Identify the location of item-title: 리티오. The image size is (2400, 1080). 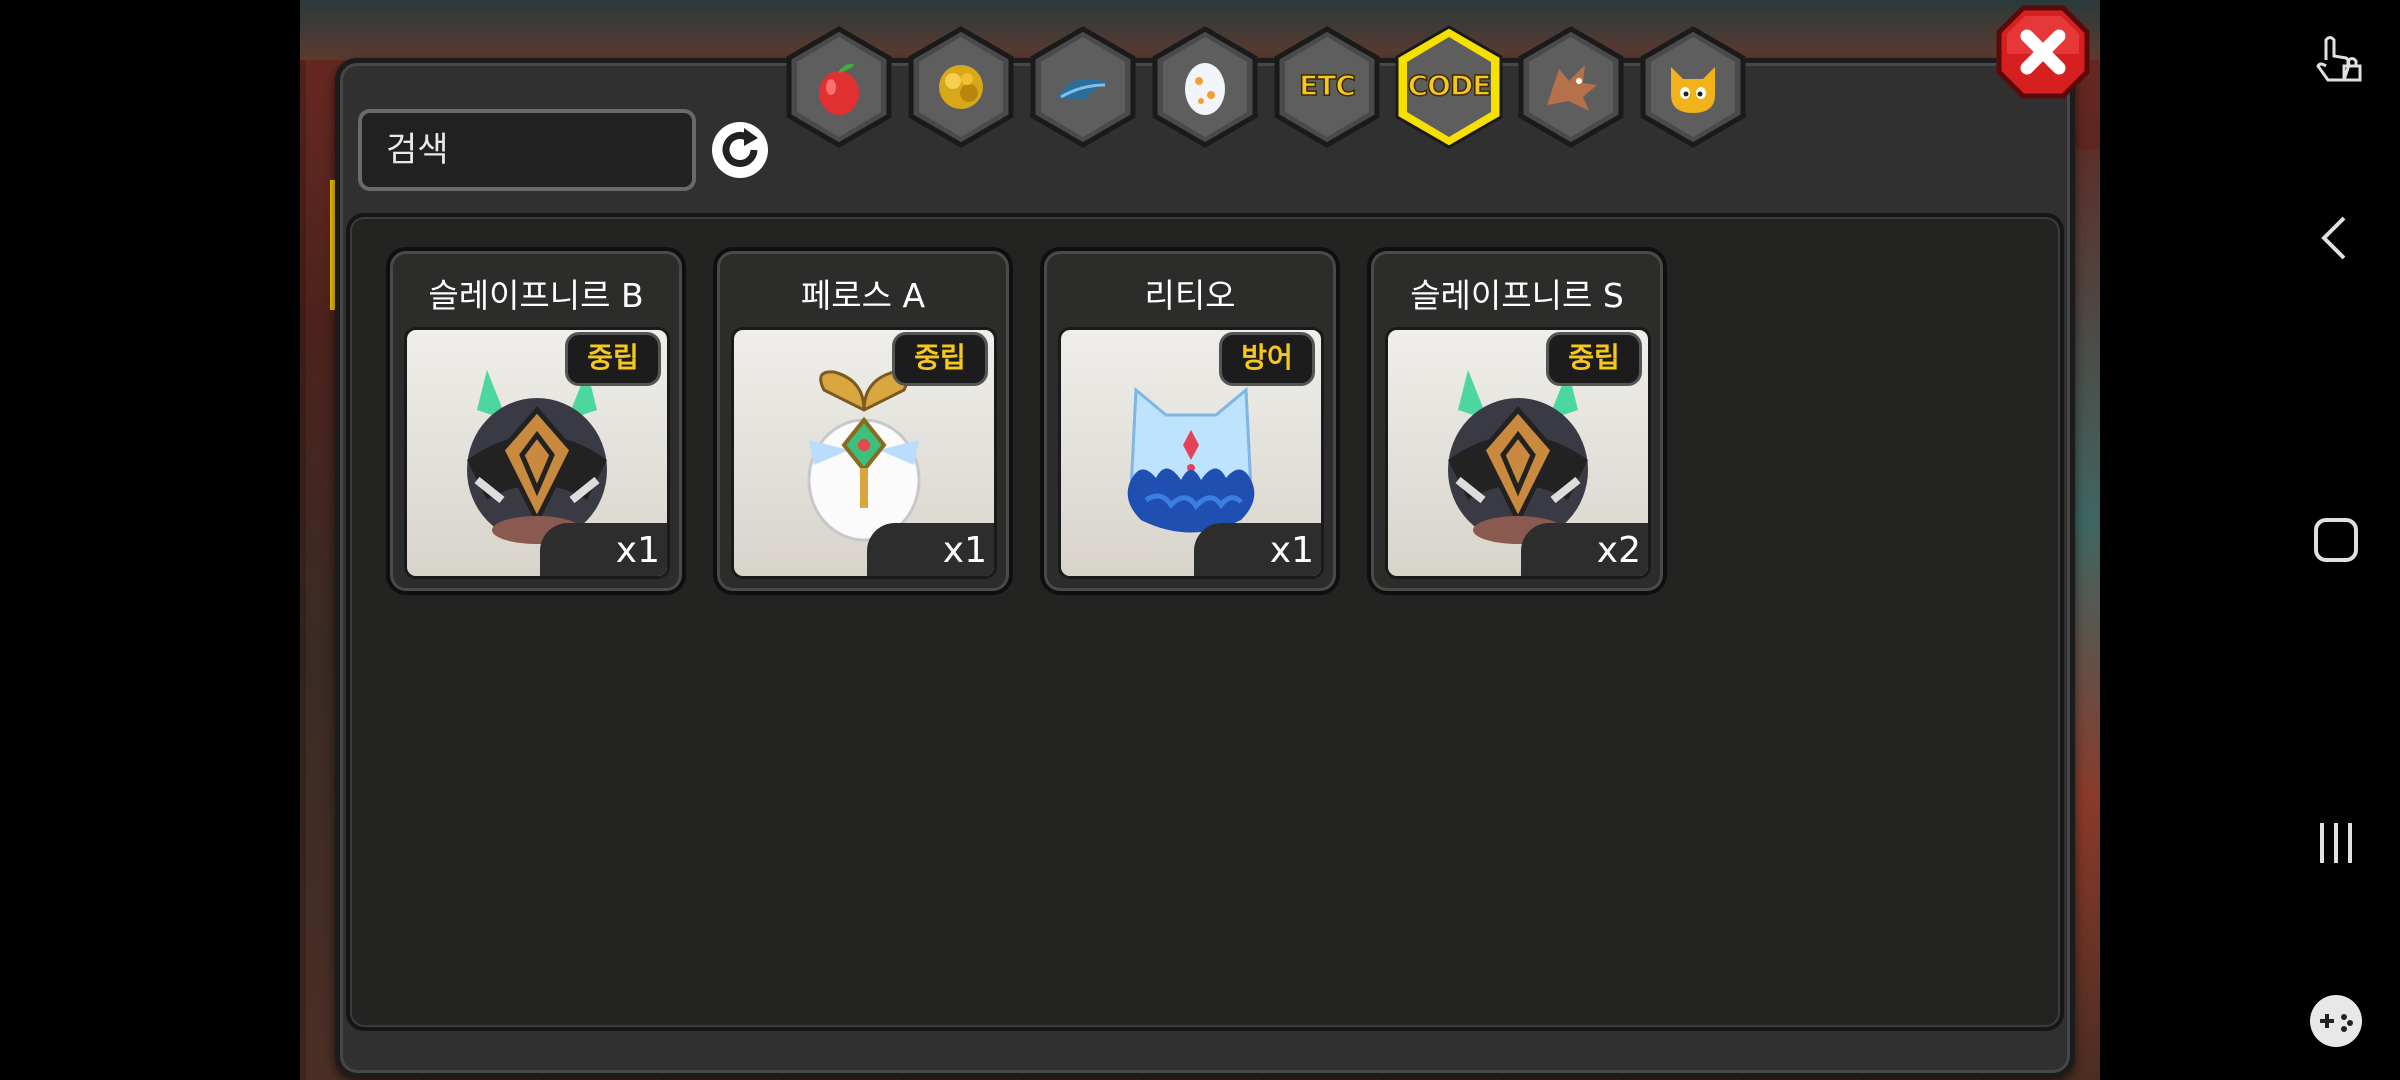
(1190, 295).